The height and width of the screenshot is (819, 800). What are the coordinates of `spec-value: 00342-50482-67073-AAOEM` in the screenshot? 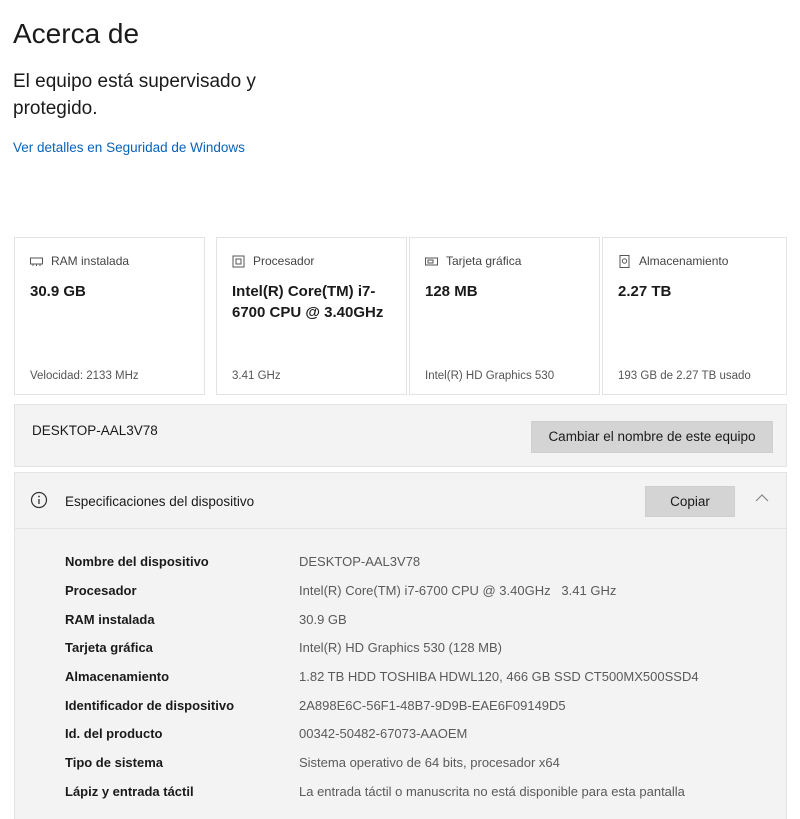 It's located at (383, 733).